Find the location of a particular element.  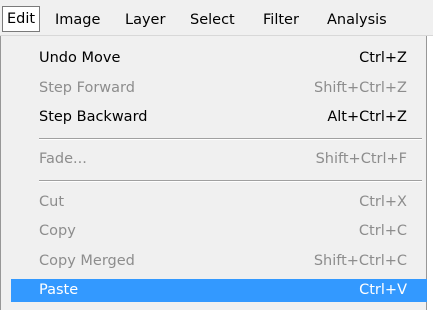

menu-item-shortcut: Ctrl+Z is located at coordinates (383, 58).